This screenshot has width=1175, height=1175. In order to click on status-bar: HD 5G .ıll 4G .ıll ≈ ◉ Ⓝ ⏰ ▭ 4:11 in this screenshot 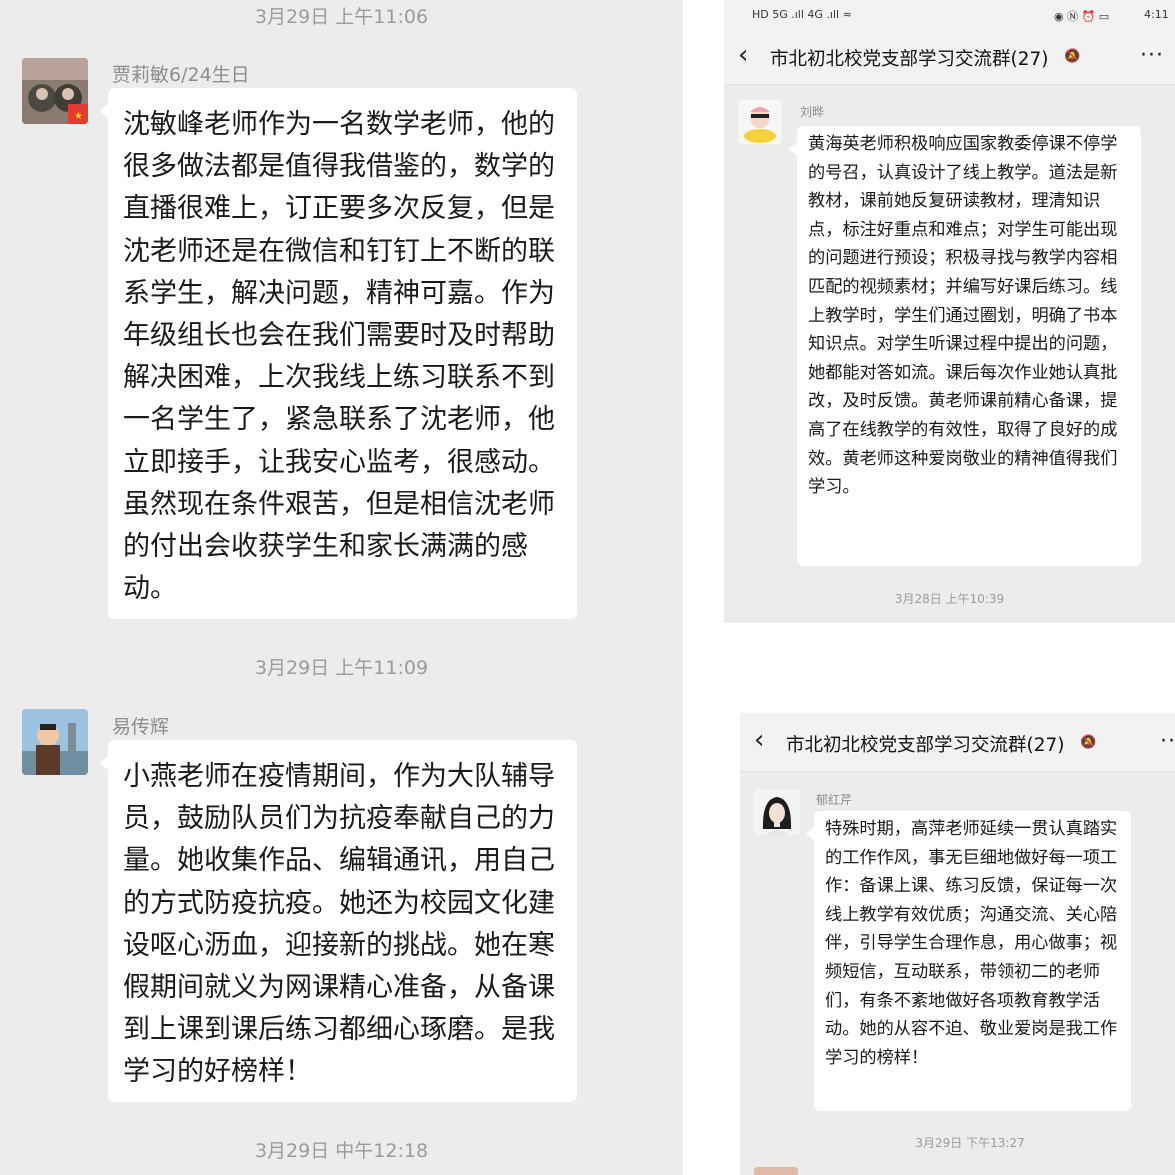, I will do `click(949, 16)`.